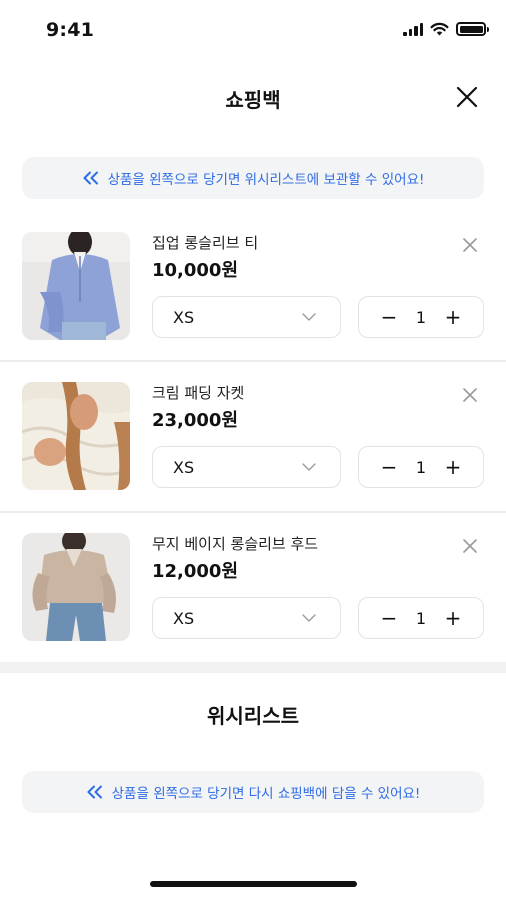  I want to click on header: 쇼핑백, so click(253, 97).